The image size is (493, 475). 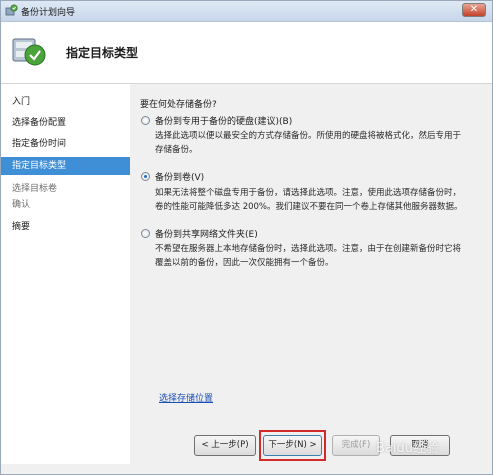 I want to click on window-title: 备份计划向导, so click(x=48, y=13).